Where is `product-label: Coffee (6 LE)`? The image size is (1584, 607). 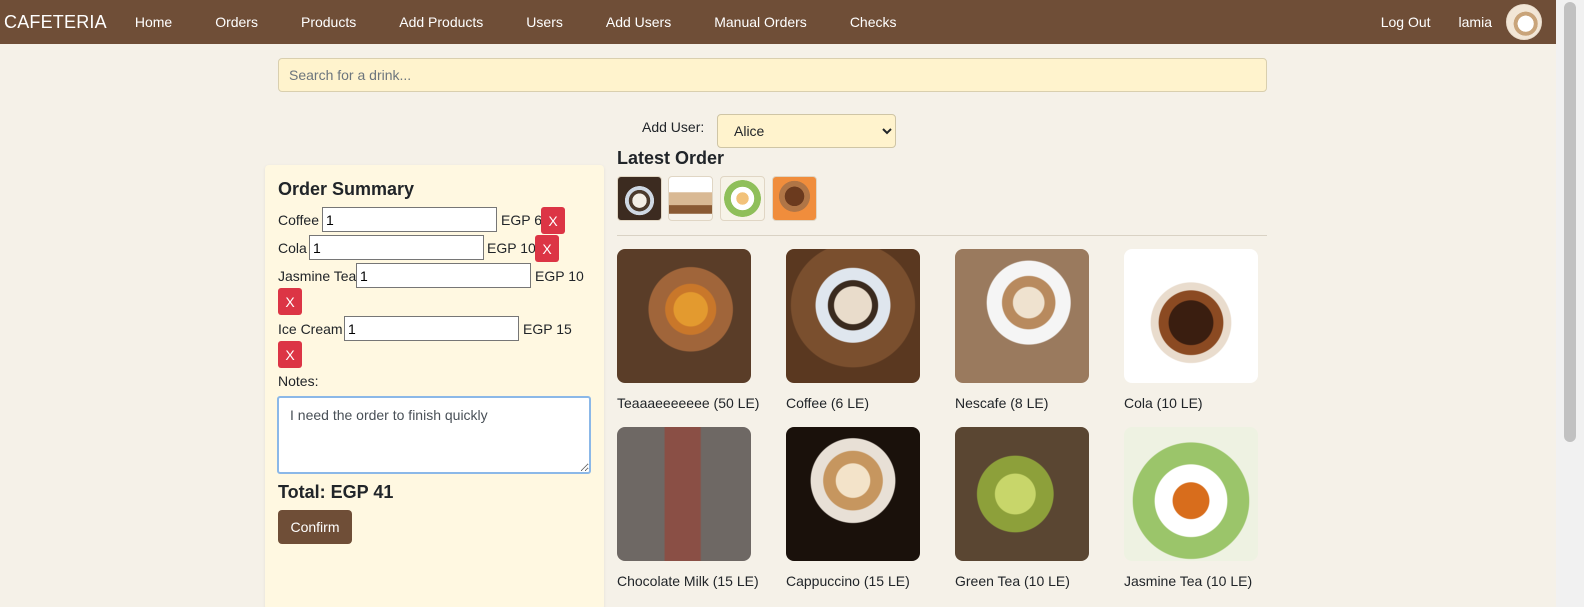 product-label: Coffee (6 LE) is located at coordinates (827, 403).